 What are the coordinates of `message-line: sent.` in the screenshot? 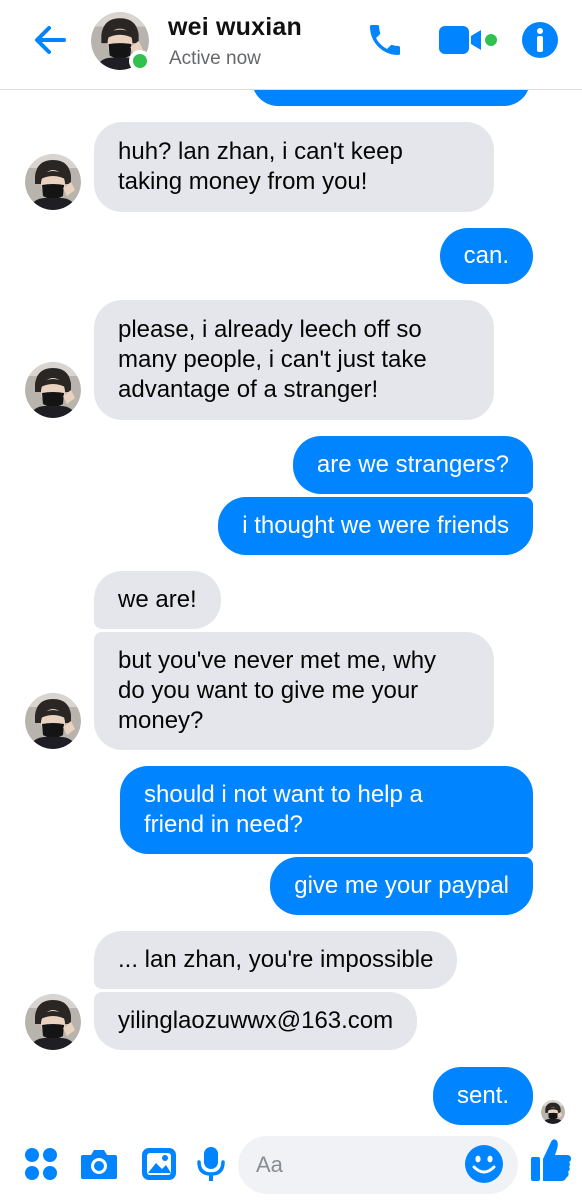 It's located at (482, 1095).